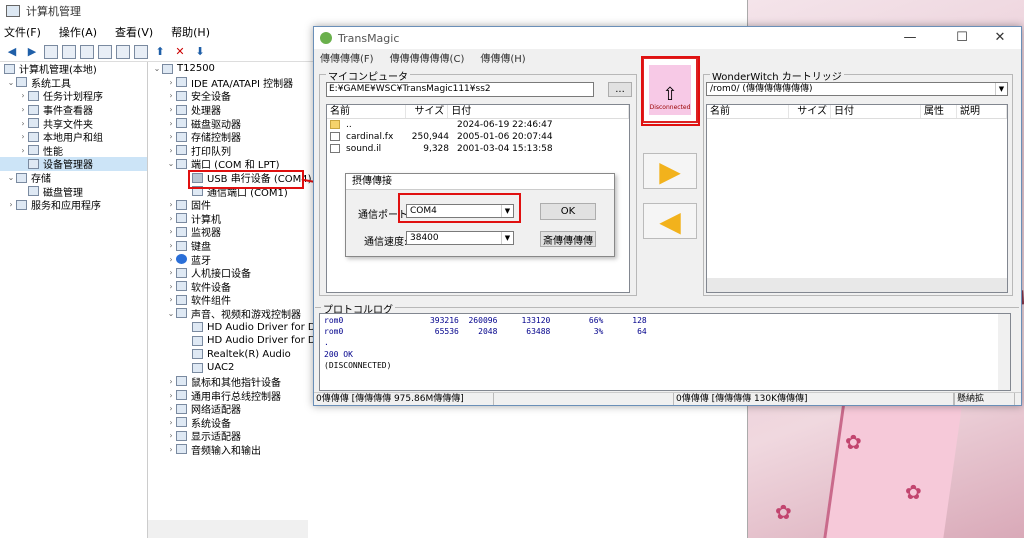 The image size is (1024, 538). I want to click on device-category: › 处理器, so click(233, 110).